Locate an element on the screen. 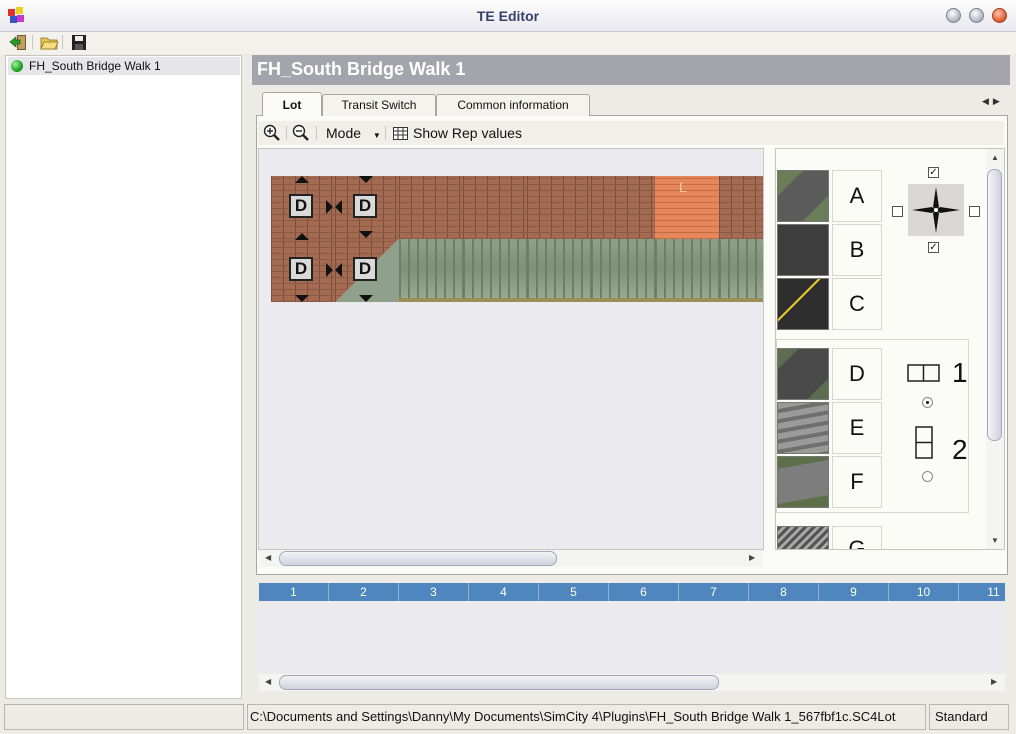  status-left is located at coordinates (124, 717).